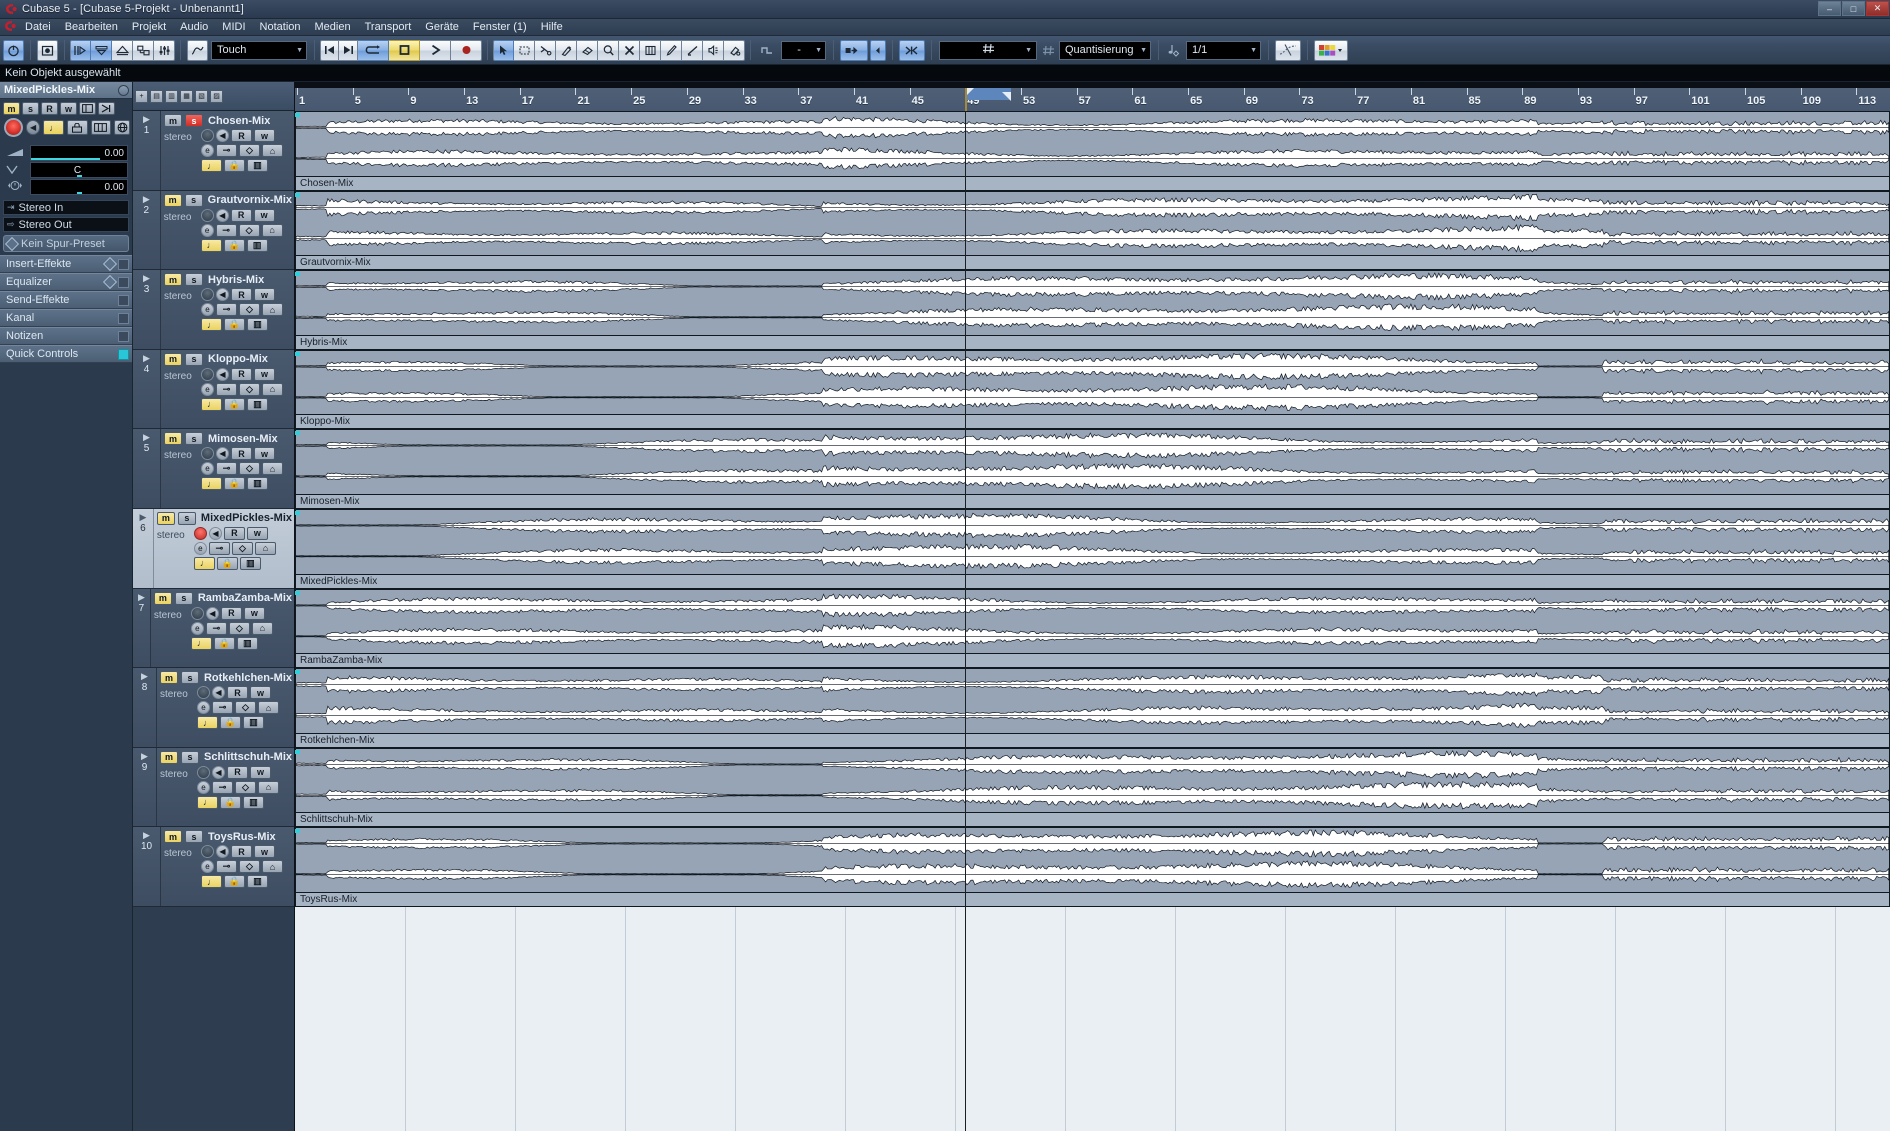 Image resolution: width=1890 pixels, height=1131 pixels. Describe the element at coordinates (66, 90) in the screenshot. I see `inspector-track-header: MixedPickles-Mix` at that location.